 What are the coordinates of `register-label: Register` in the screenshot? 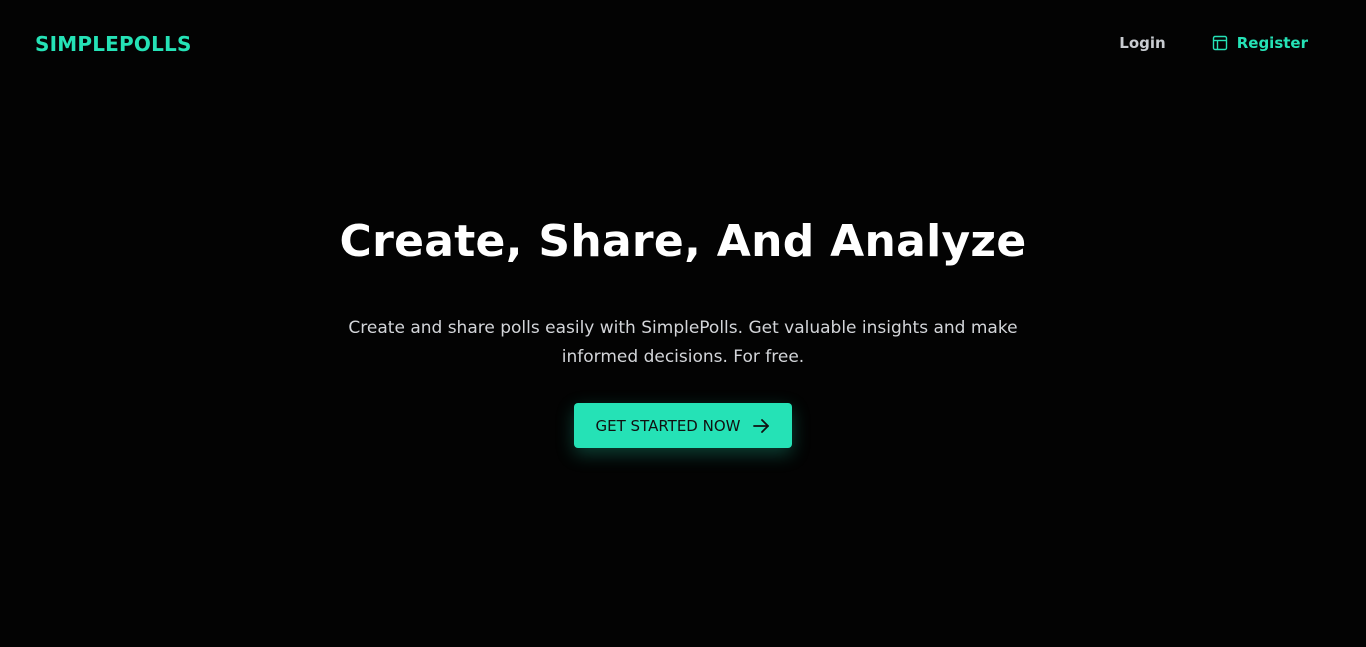 It's located at (1272, 43).